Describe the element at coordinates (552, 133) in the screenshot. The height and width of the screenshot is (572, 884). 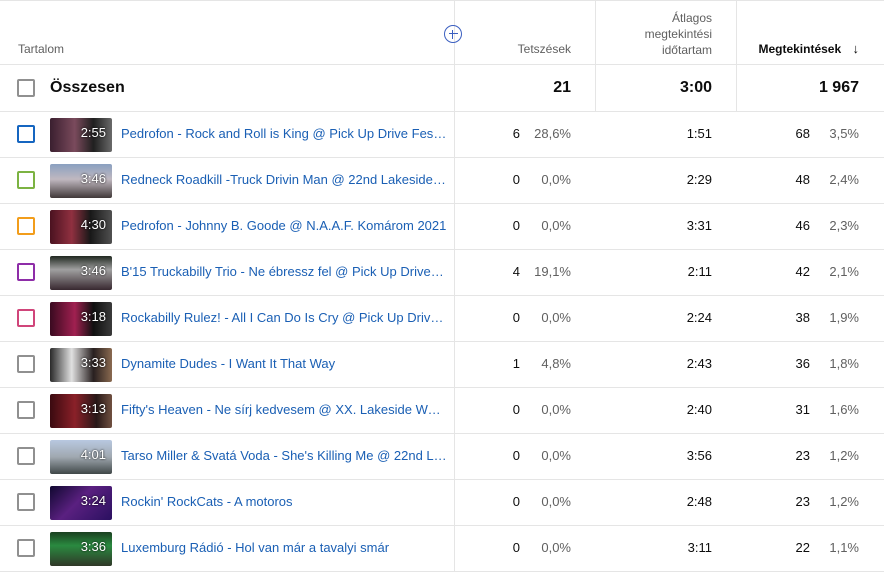
I see `row-likes-pct: 28,6%` at that location.